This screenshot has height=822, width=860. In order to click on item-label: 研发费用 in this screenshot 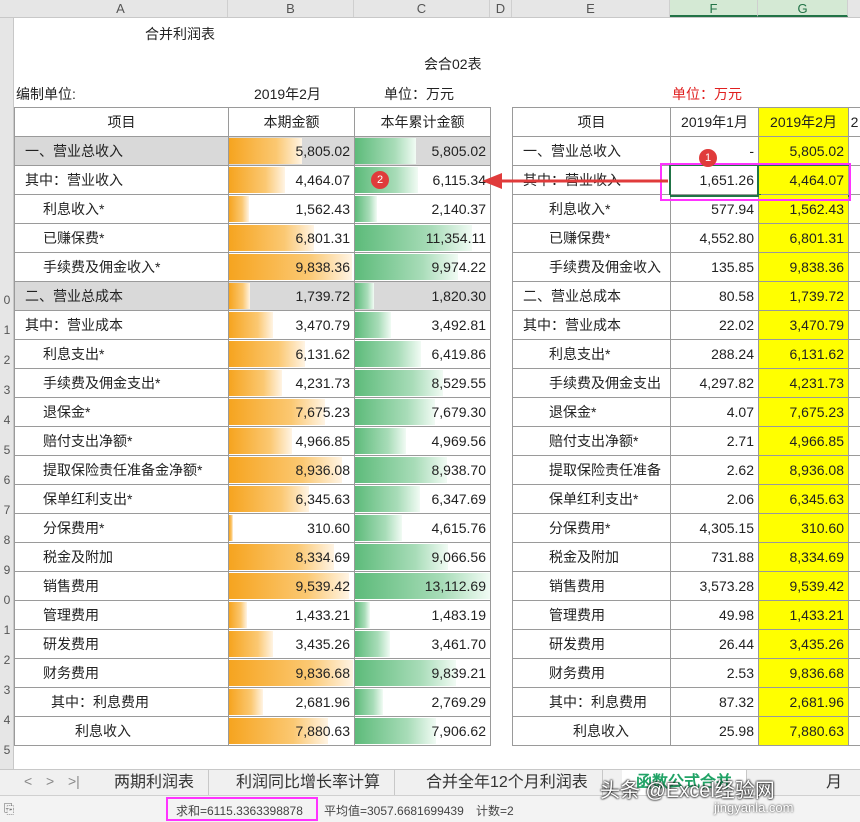, I will do `click(122, 644)`.